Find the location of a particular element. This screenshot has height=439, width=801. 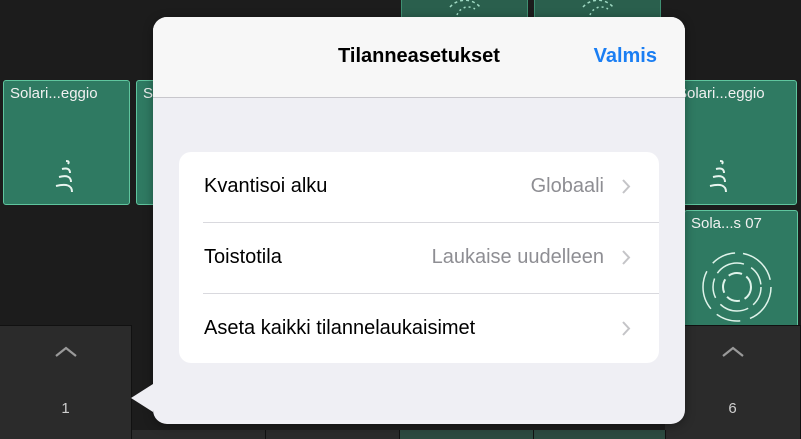

row-quantize-start: Kvantisoi alku Globaali is located at coordinates (419, 187).